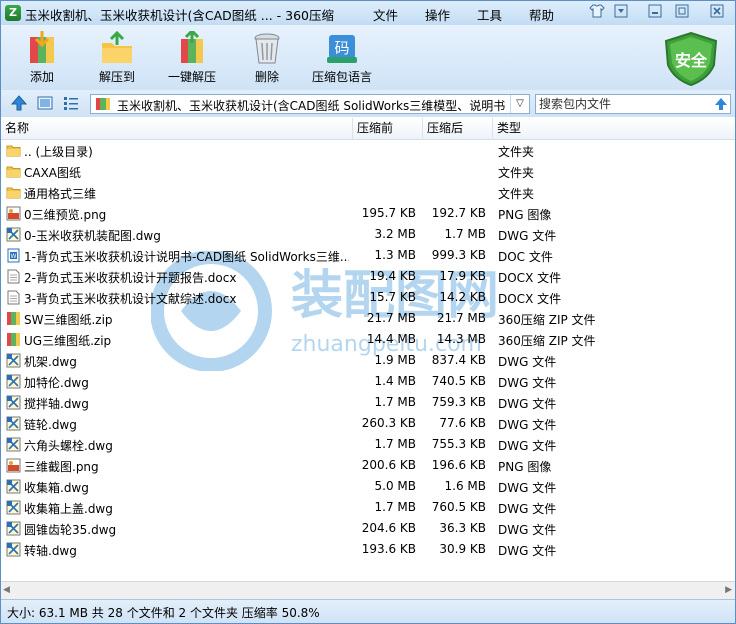 The image size is (736, 624). I want to click on security-shield-button: 安全, so click(691, 59).